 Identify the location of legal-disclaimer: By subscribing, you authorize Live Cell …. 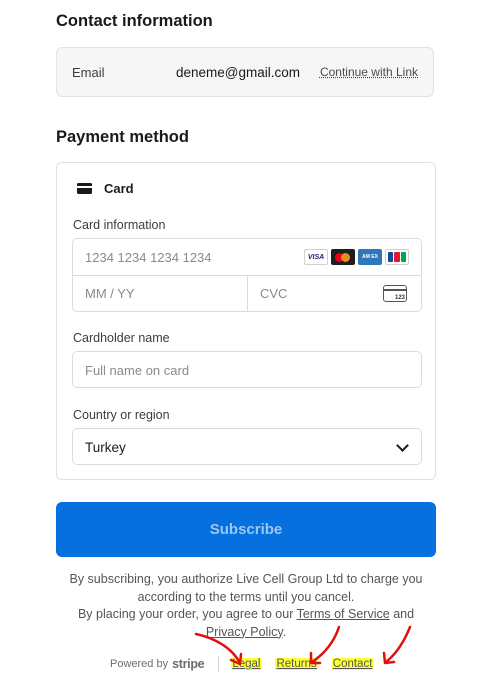
(246, 606).